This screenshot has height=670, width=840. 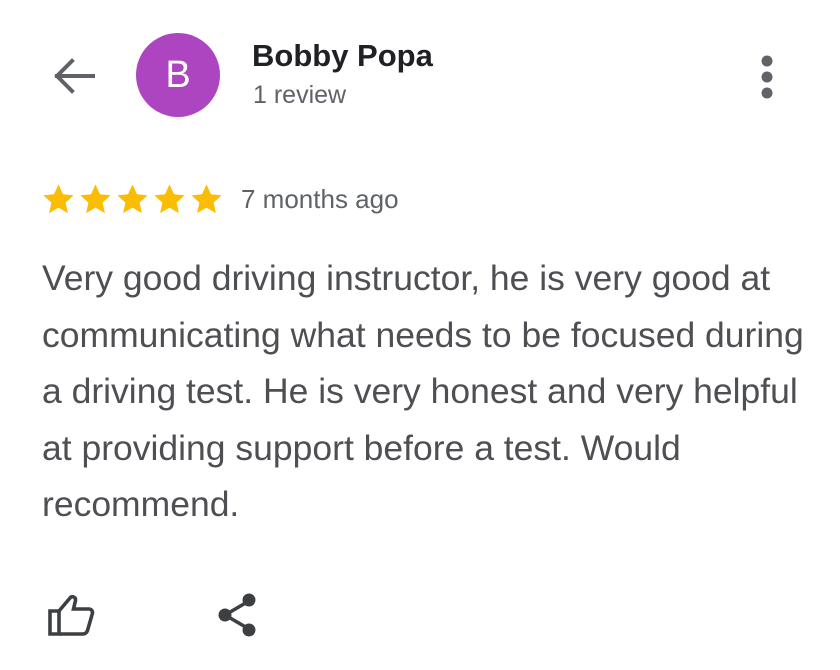 I want to click on share-icon, so click(x=237, y=615).